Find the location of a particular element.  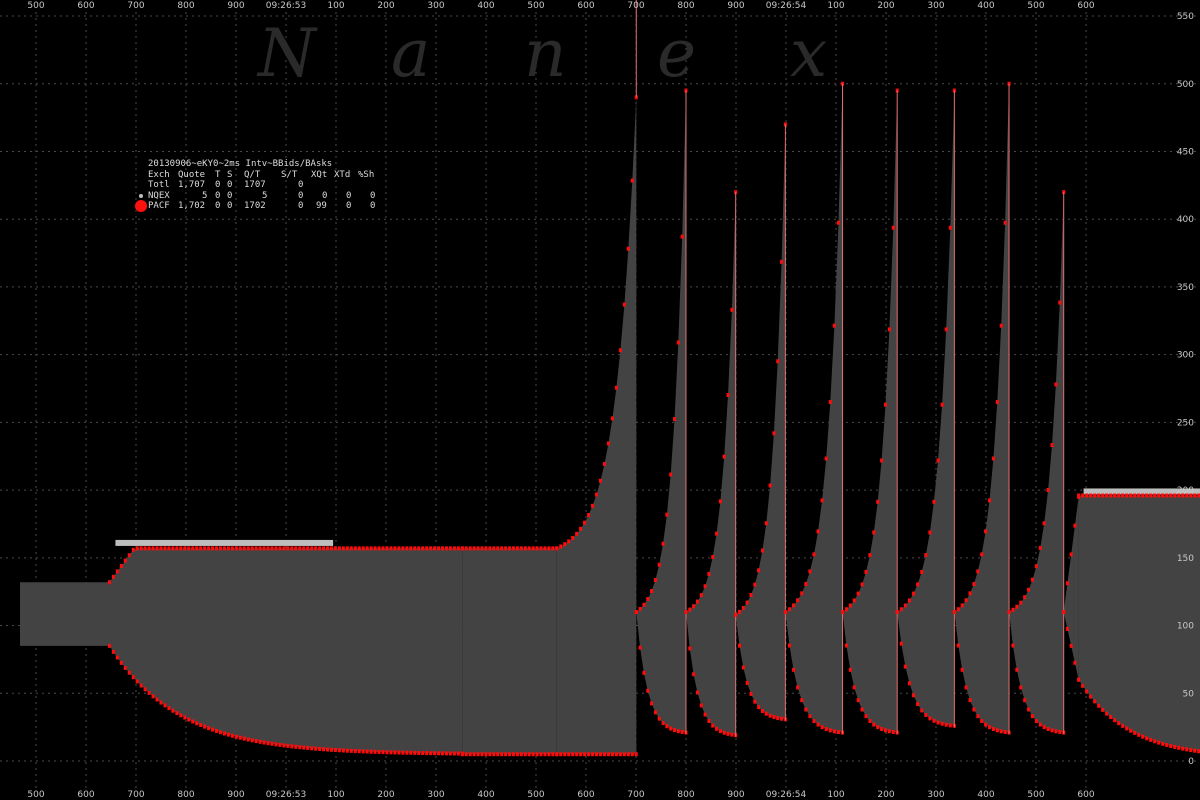

stats-header-xqt: XQt is located at coordinates (319, 174).